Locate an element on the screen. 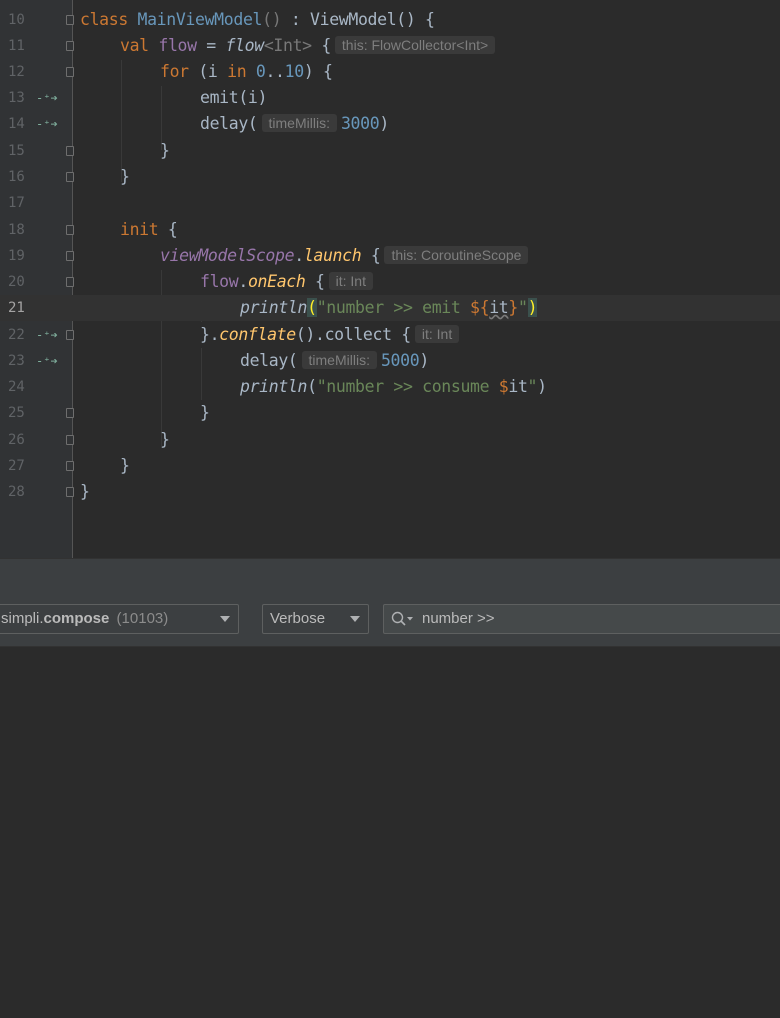 Image resolution: width=780 pixels, height=1018 pixels. code-text: emit(i) is located at coordinates (234, 97).